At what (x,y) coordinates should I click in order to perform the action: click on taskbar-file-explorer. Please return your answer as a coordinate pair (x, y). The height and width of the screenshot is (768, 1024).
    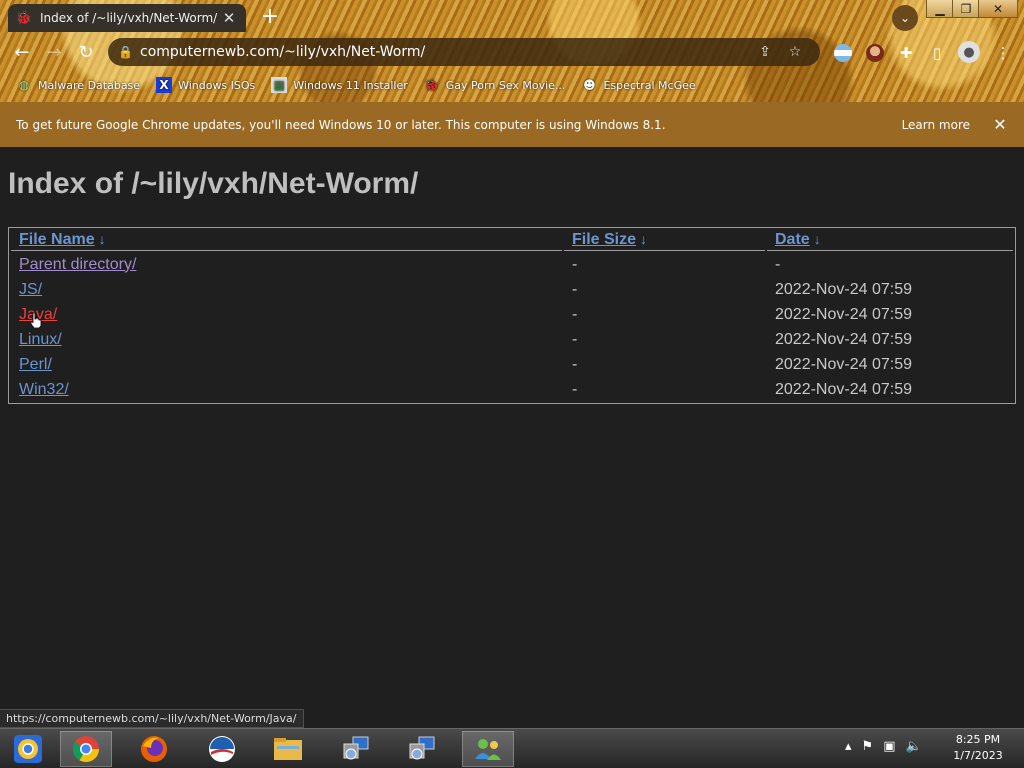
    Looking at the image, I should click on (288, 749).